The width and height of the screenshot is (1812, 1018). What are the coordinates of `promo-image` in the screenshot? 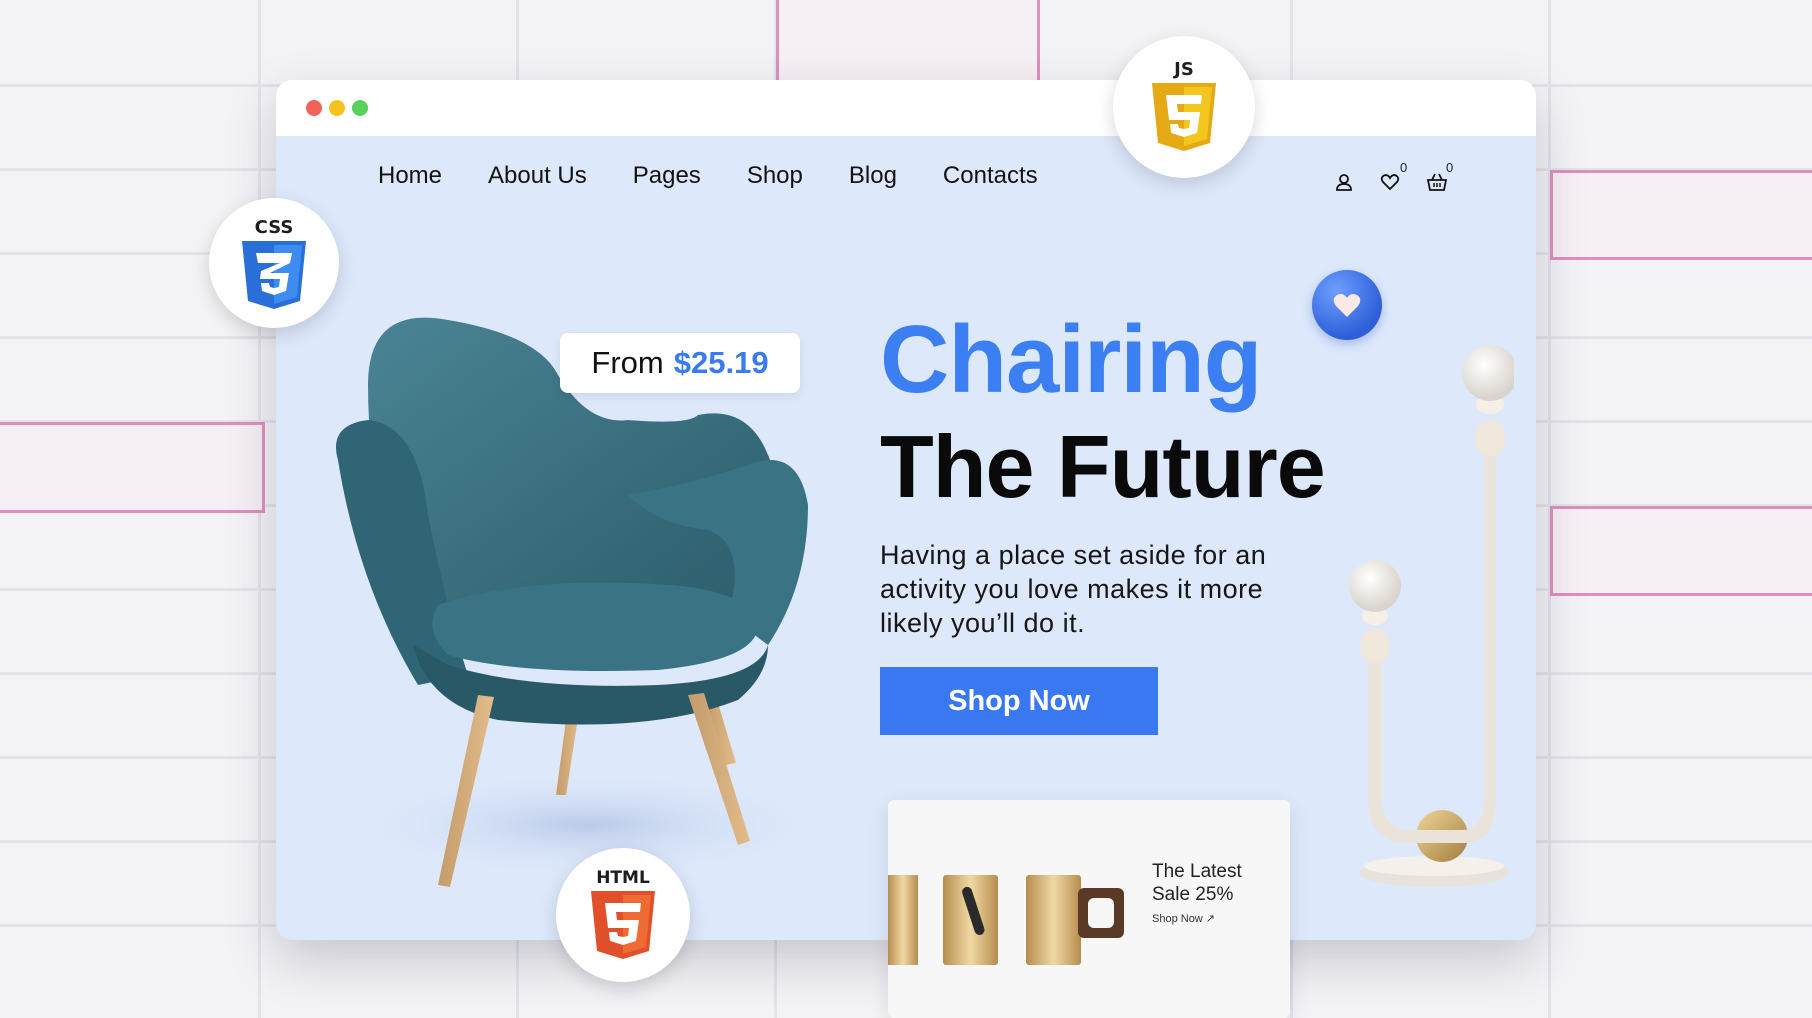 It's located at (1006, 920).